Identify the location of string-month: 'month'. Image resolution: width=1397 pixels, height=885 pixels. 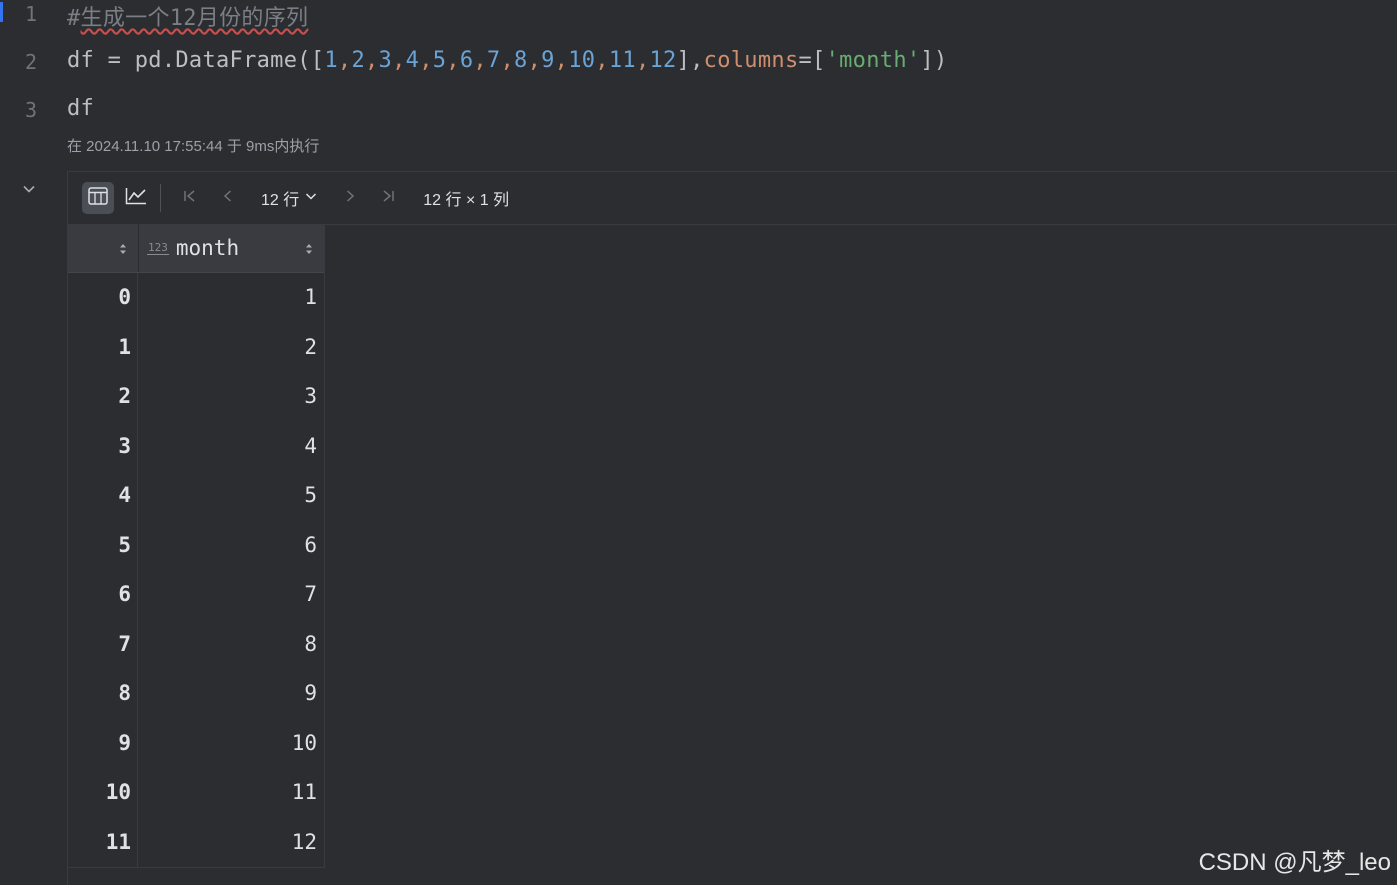
(873, 60).